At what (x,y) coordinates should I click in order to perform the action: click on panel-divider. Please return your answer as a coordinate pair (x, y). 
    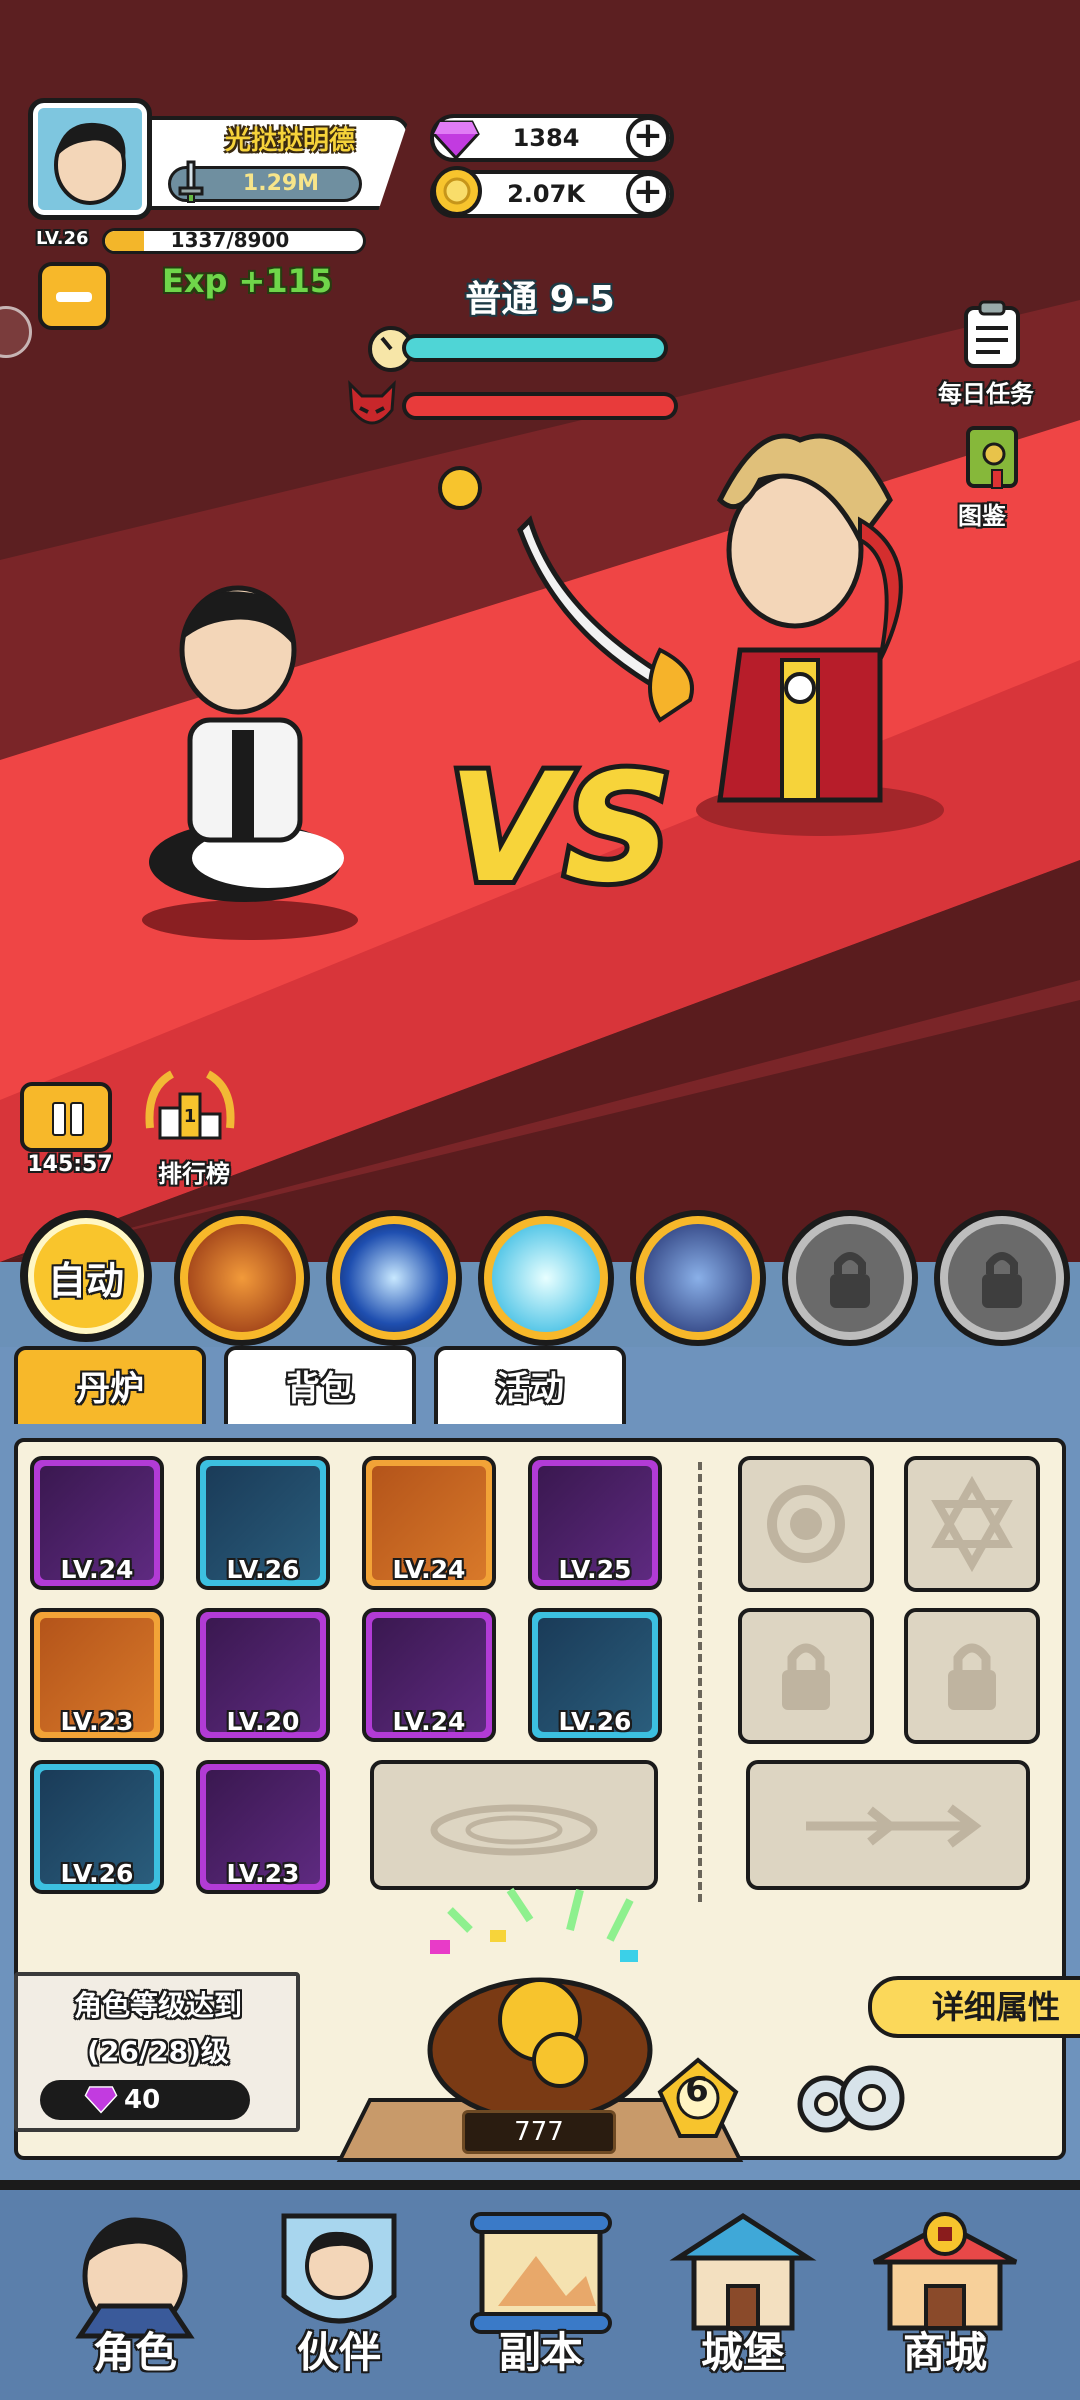
    Looking at the image, I should click on (700, 1682).